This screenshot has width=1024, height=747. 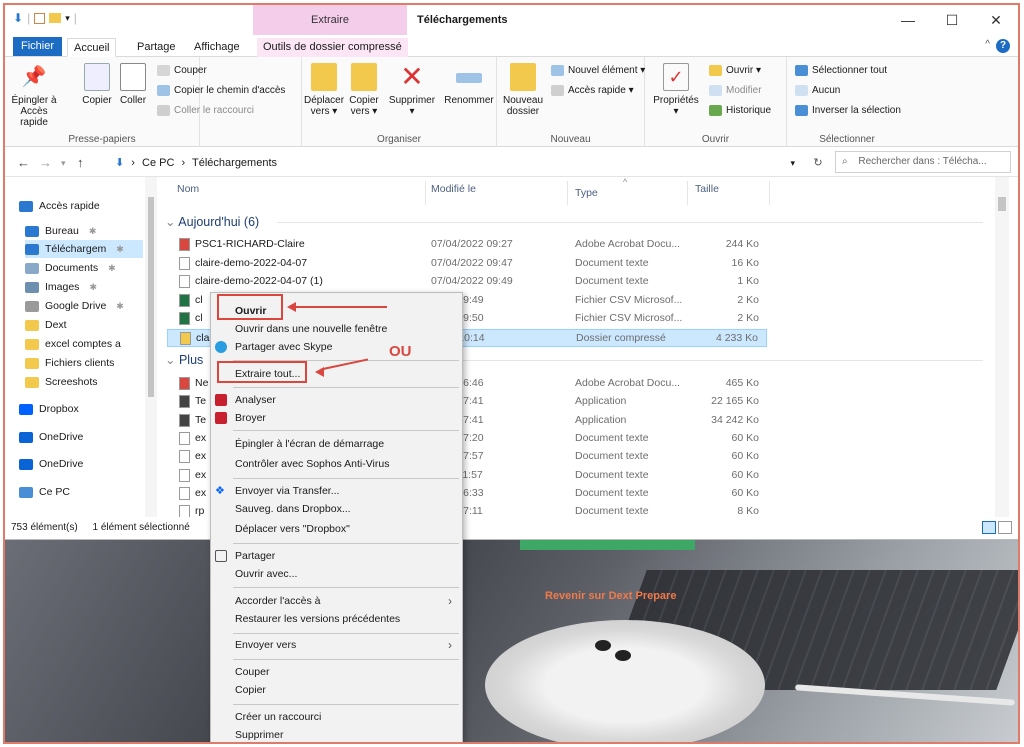 I want to click on sidebar-item: Fichiers clients, so click(x=69, y=363).